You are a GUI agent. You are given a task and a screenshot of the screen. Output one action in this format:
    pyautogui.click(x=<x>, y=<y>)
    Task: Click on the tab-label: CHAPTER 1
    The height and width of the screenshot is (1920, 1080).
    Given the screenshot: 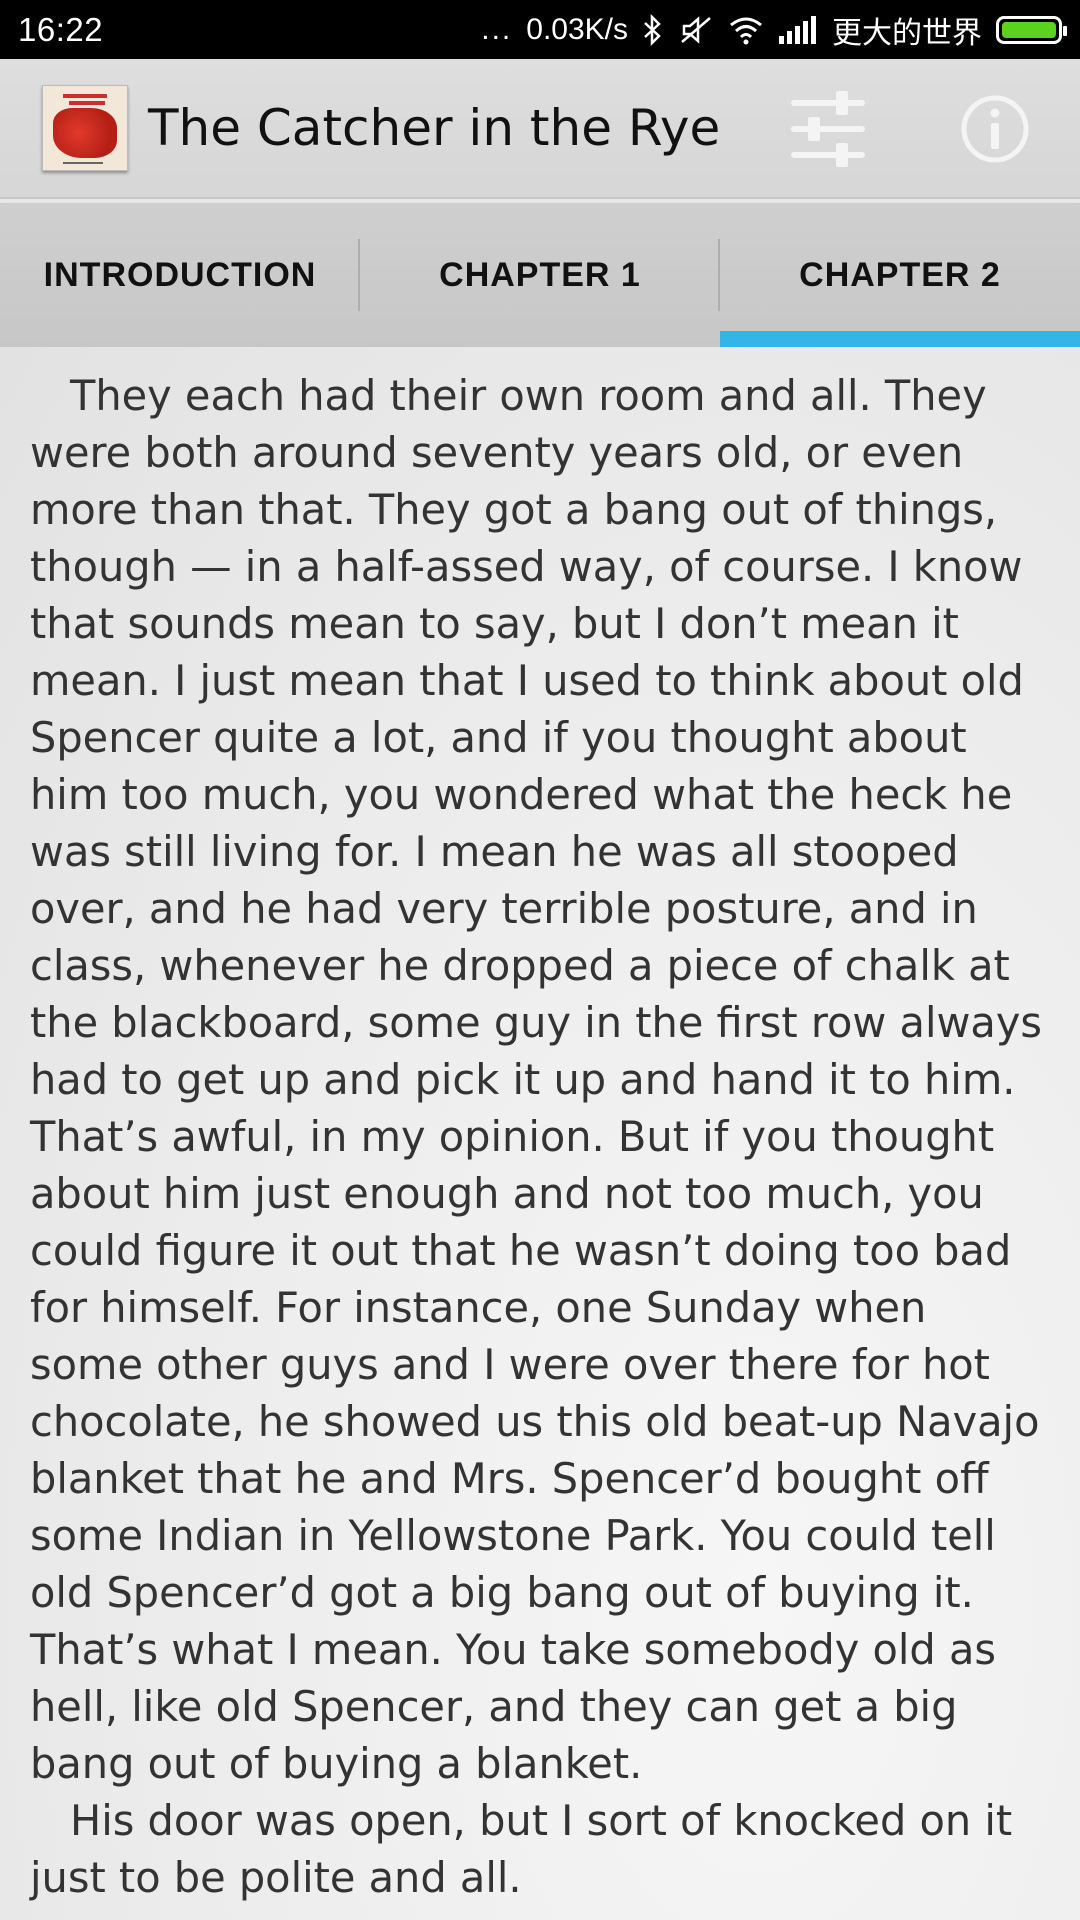 What is the action you would take?
    pyautogui.click(x=540, y=274)
    